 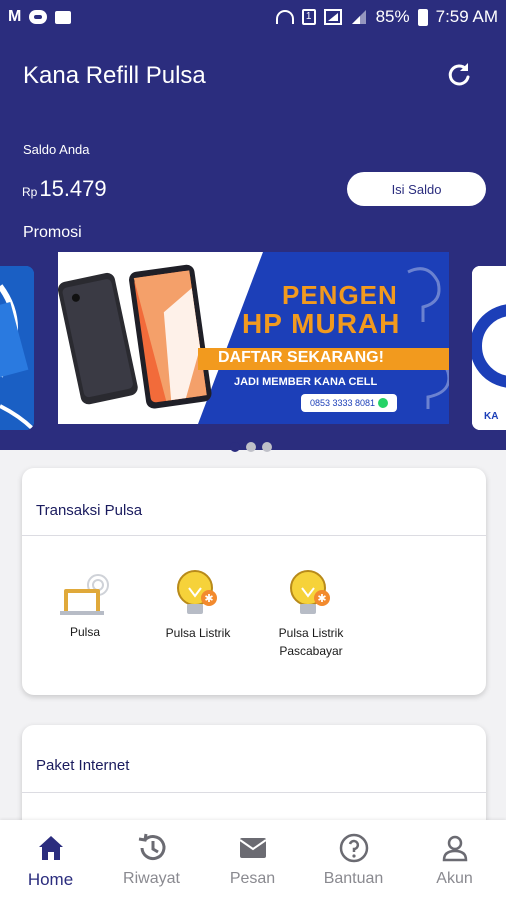 What do you see at coordinates (466, 16) in the screenshot?
I see `clock: 7:59 AM` at bounding box center [466, 16].